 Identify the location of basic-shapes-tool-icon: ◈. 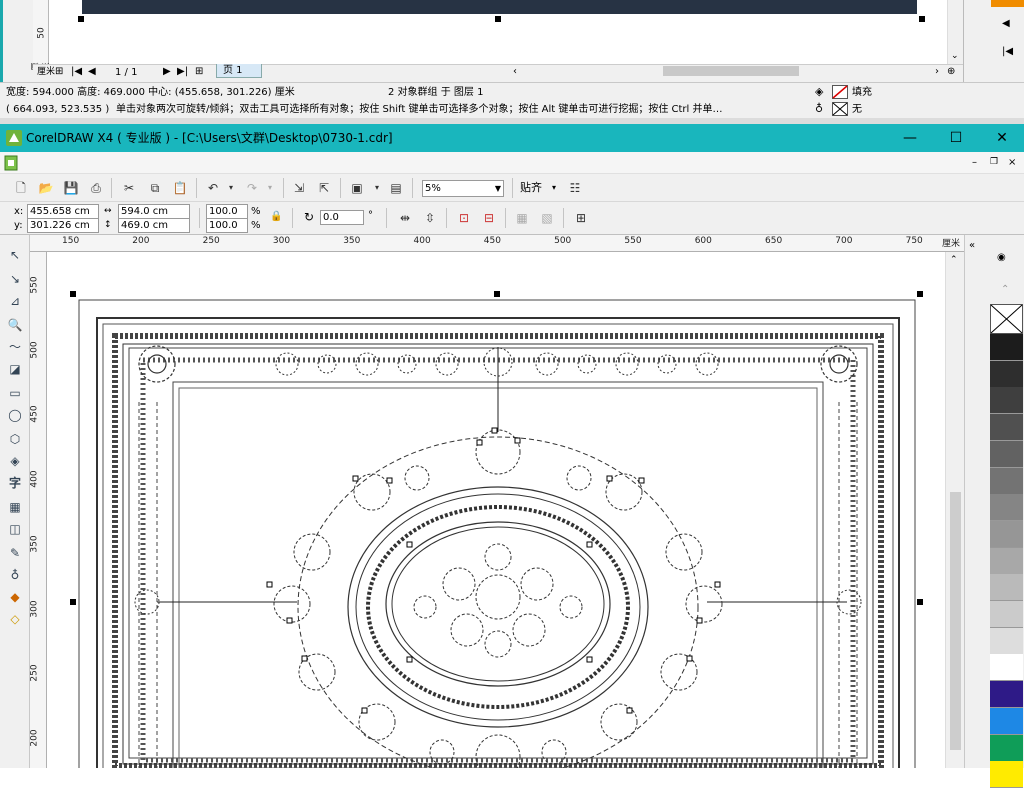
(15, 461).